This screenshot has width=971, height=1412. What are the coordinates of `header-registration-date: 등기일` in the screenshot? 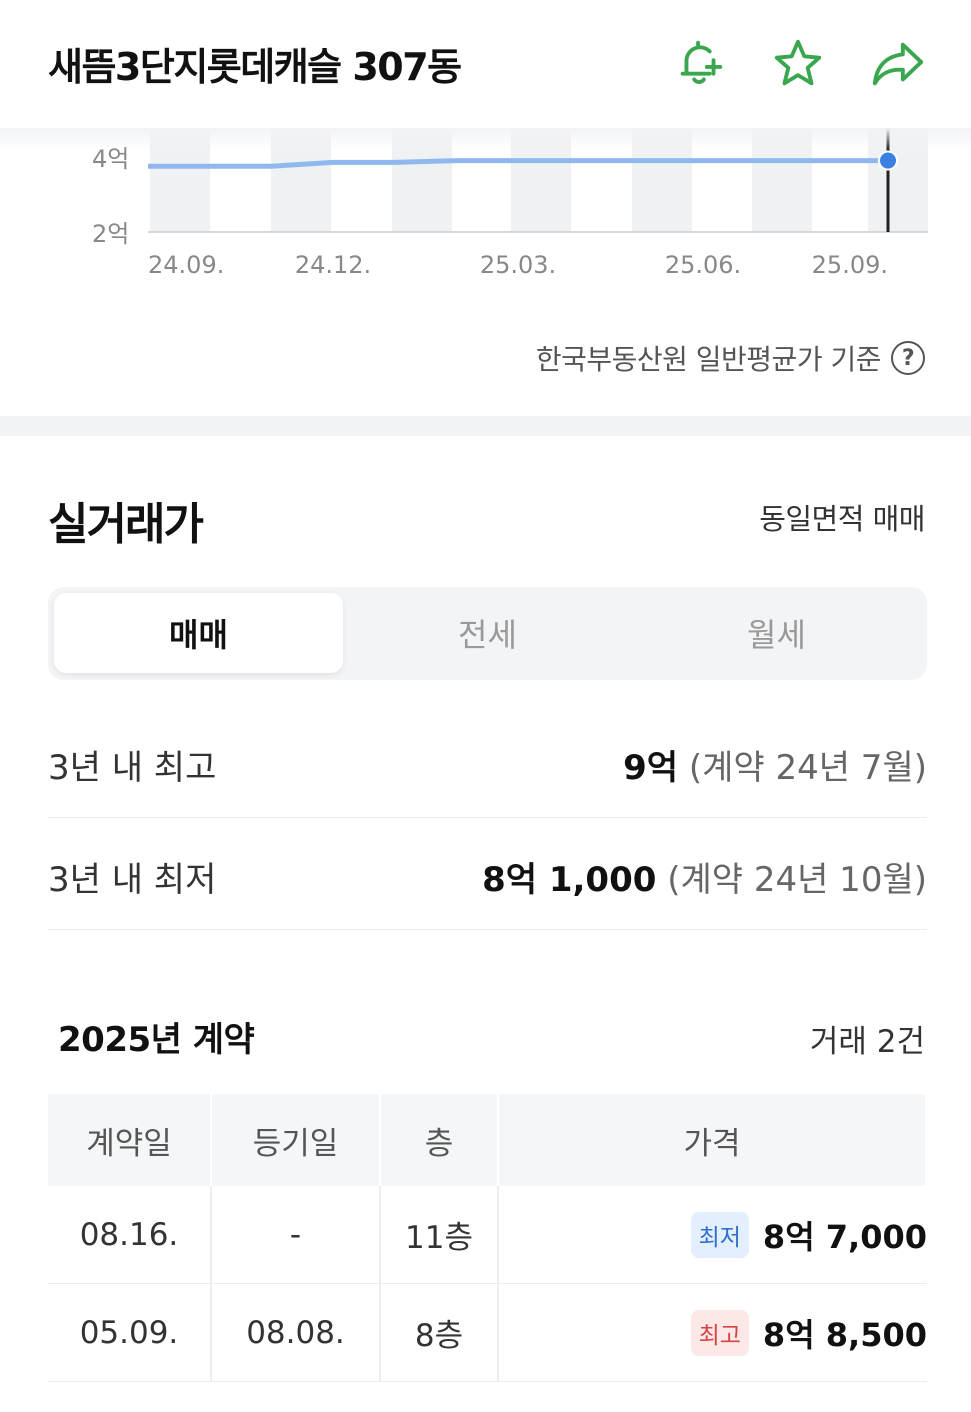 It's located at (296, 1140).